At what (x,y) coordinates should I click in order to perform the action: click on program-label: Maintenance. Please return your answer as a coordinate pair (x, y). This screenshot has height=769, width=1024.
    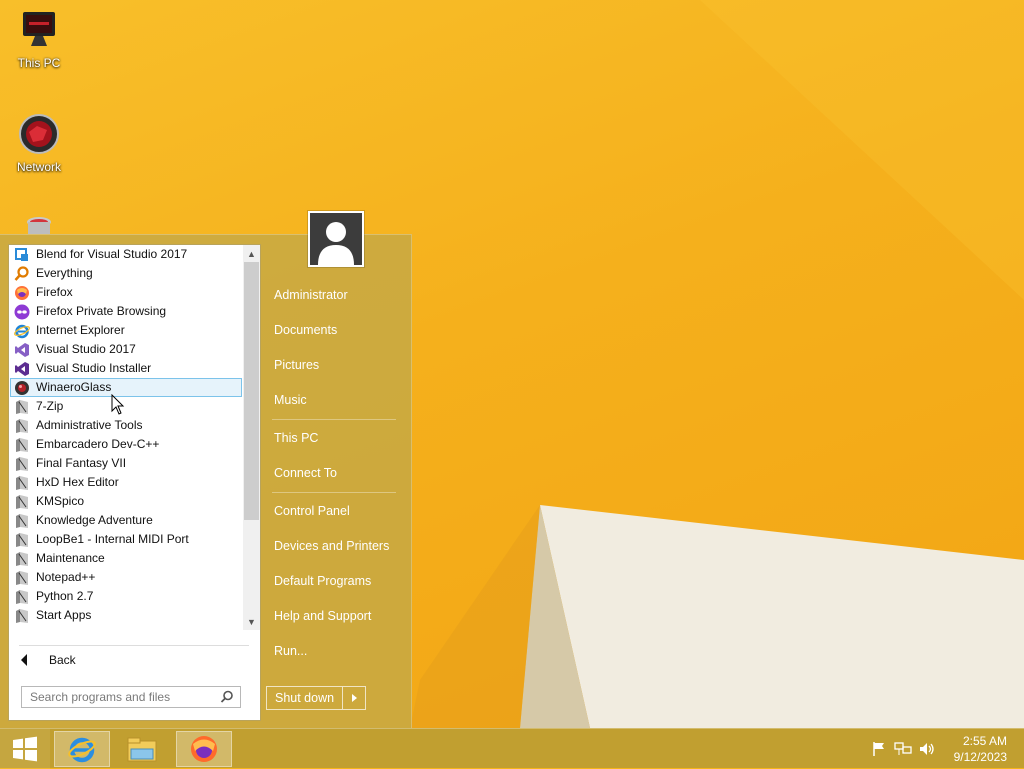
    Looking at the image, I should click on (70, 558).